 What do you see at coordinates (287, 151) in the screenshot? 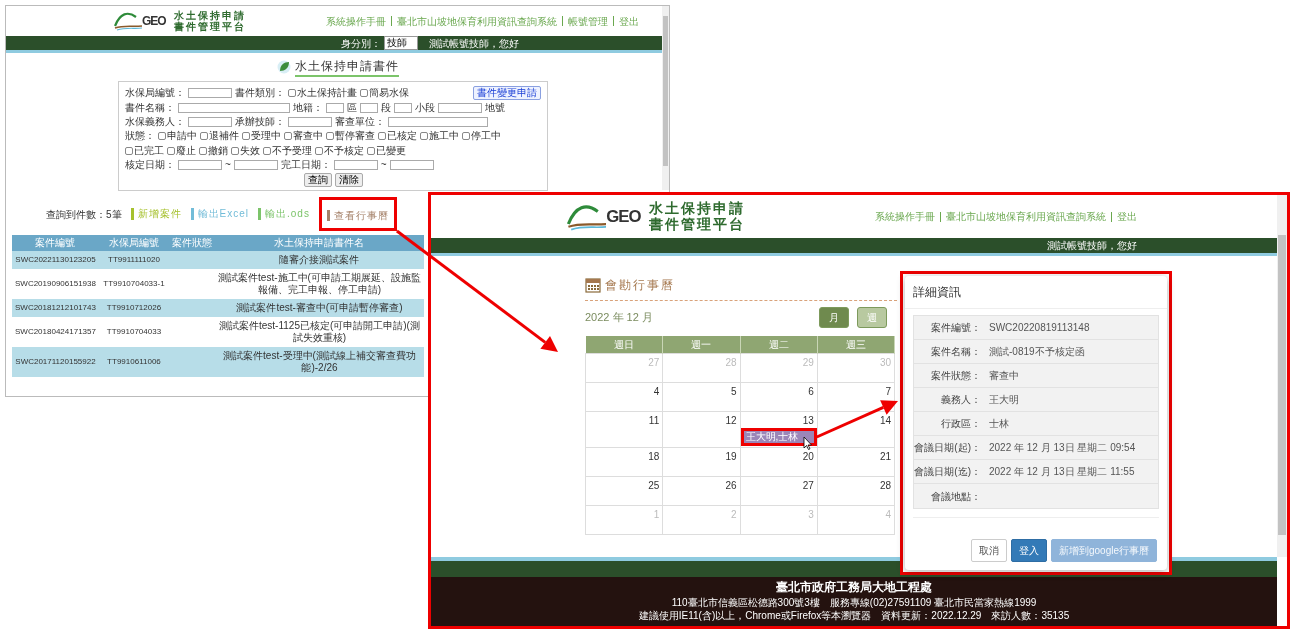
I see `checkbox-option: 不予受理` at bounding box center [287, 151].